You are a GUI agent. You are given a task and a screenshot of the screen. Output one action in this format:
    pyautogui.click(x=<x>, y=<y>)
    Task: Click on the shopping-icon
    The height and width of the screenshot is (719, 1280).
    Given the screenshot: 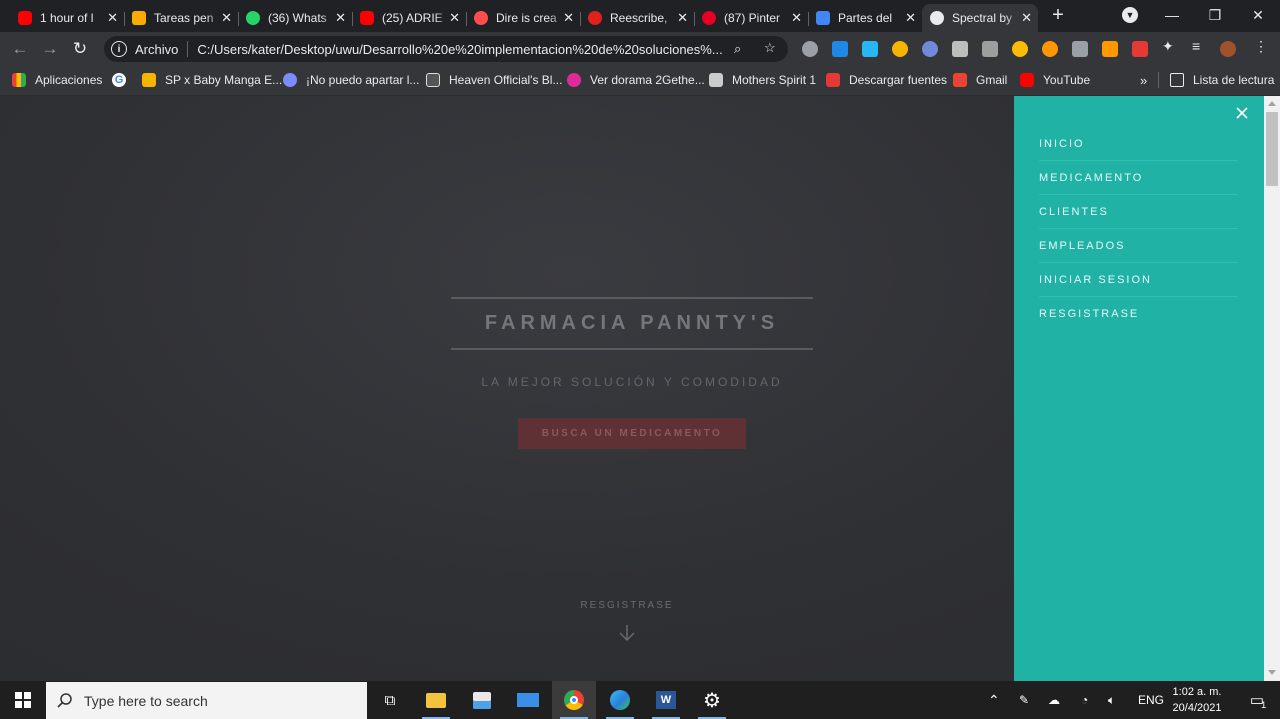 What is the action you would take?
    pyautogui.click(x=1110, y=49)
    